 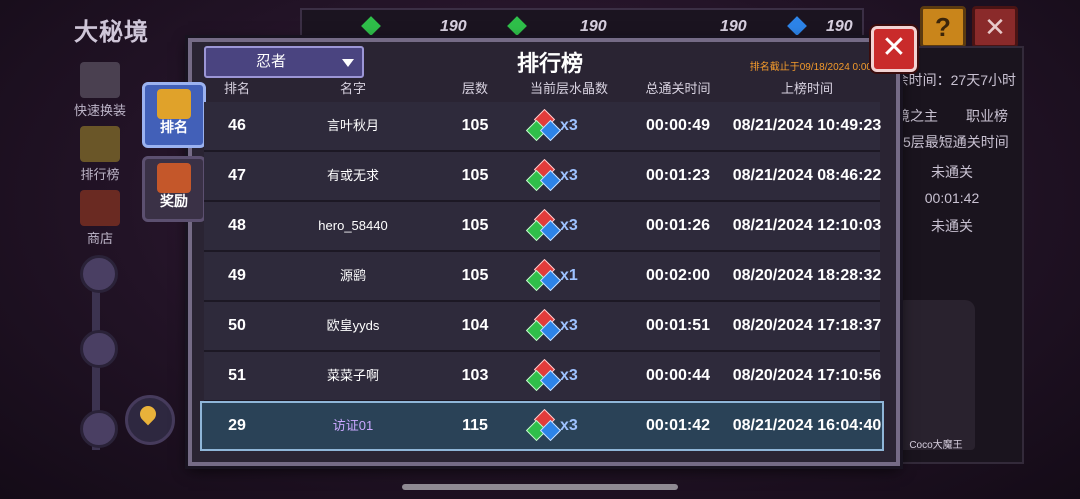 What do you see at coordinates (348, 63) in the screenshot?
I see `chevron-down-icon` at bounding box center [348, 63].